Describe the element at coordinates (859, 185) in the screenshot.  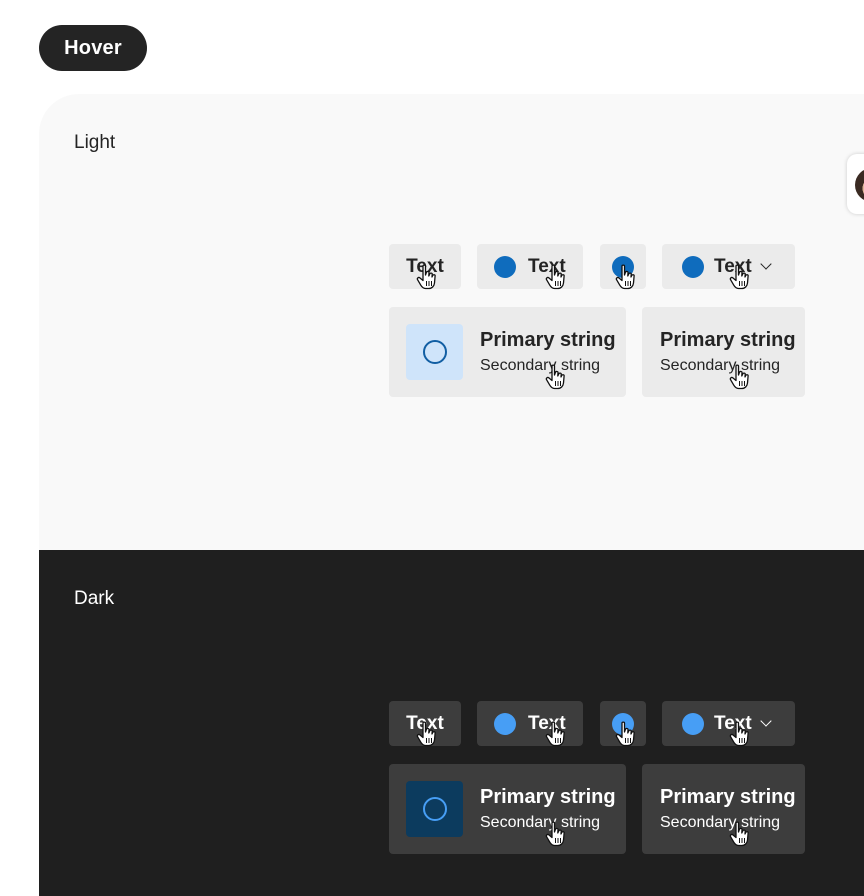
I see `avatar-image` at that location.